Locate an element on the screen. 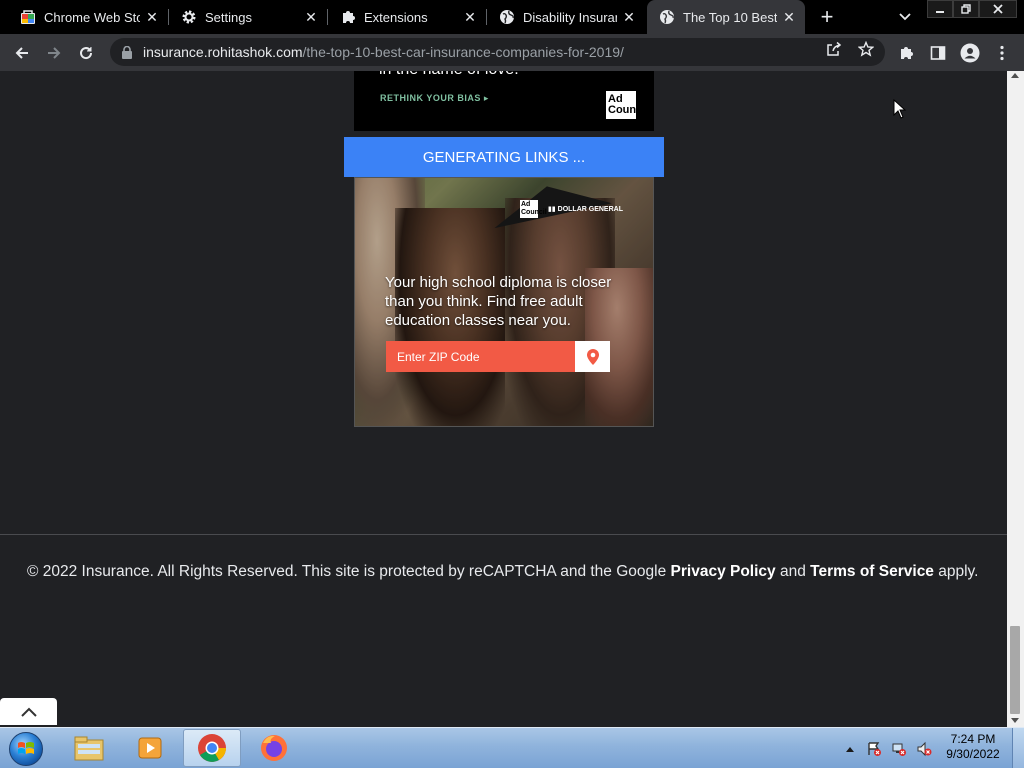 The height and width of the screenshot is (768, 1024). network-icon is located at coordinates (899, 748).